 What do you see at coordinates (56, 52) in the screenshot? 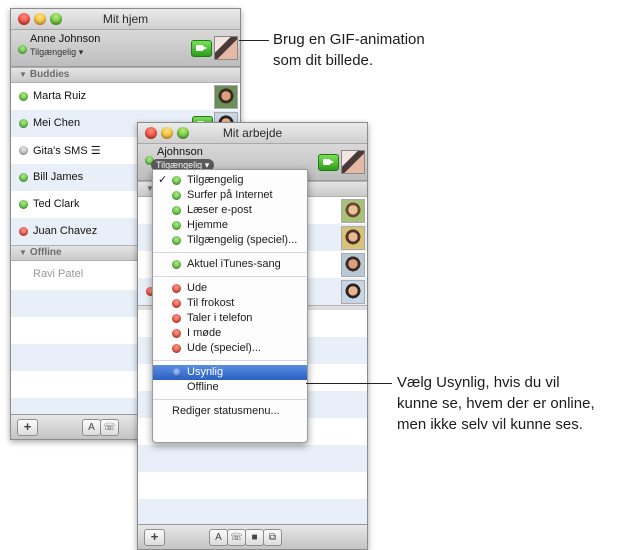
I see `status-menu-button: Tilgængelig ▾` at bounding box center [56, 52].